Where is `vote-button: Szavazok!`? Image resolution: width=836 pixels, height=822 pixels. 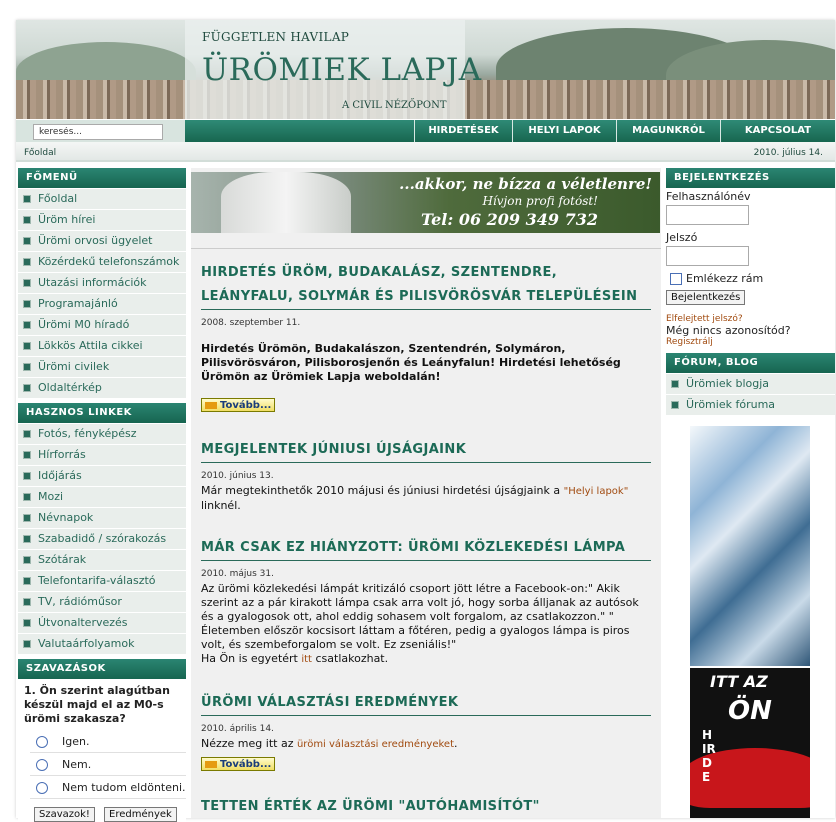
vote-button: Szavazok! is located at coordinates (64, 814).